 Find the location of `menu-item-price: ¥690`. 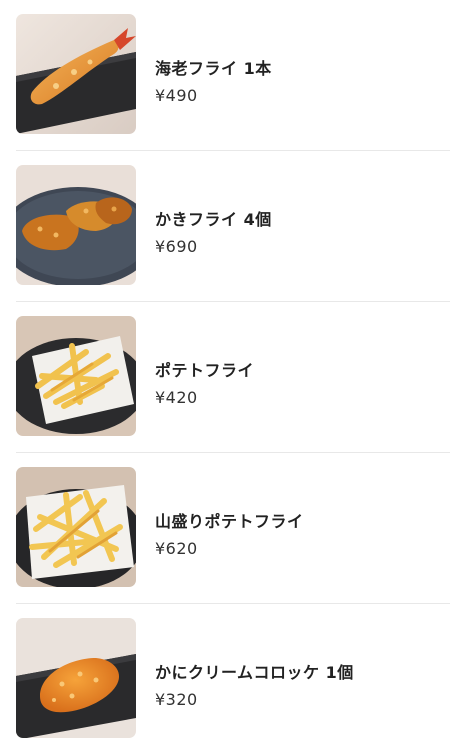

menu-item-price: ¥690 is located at coordinates (176, 246).